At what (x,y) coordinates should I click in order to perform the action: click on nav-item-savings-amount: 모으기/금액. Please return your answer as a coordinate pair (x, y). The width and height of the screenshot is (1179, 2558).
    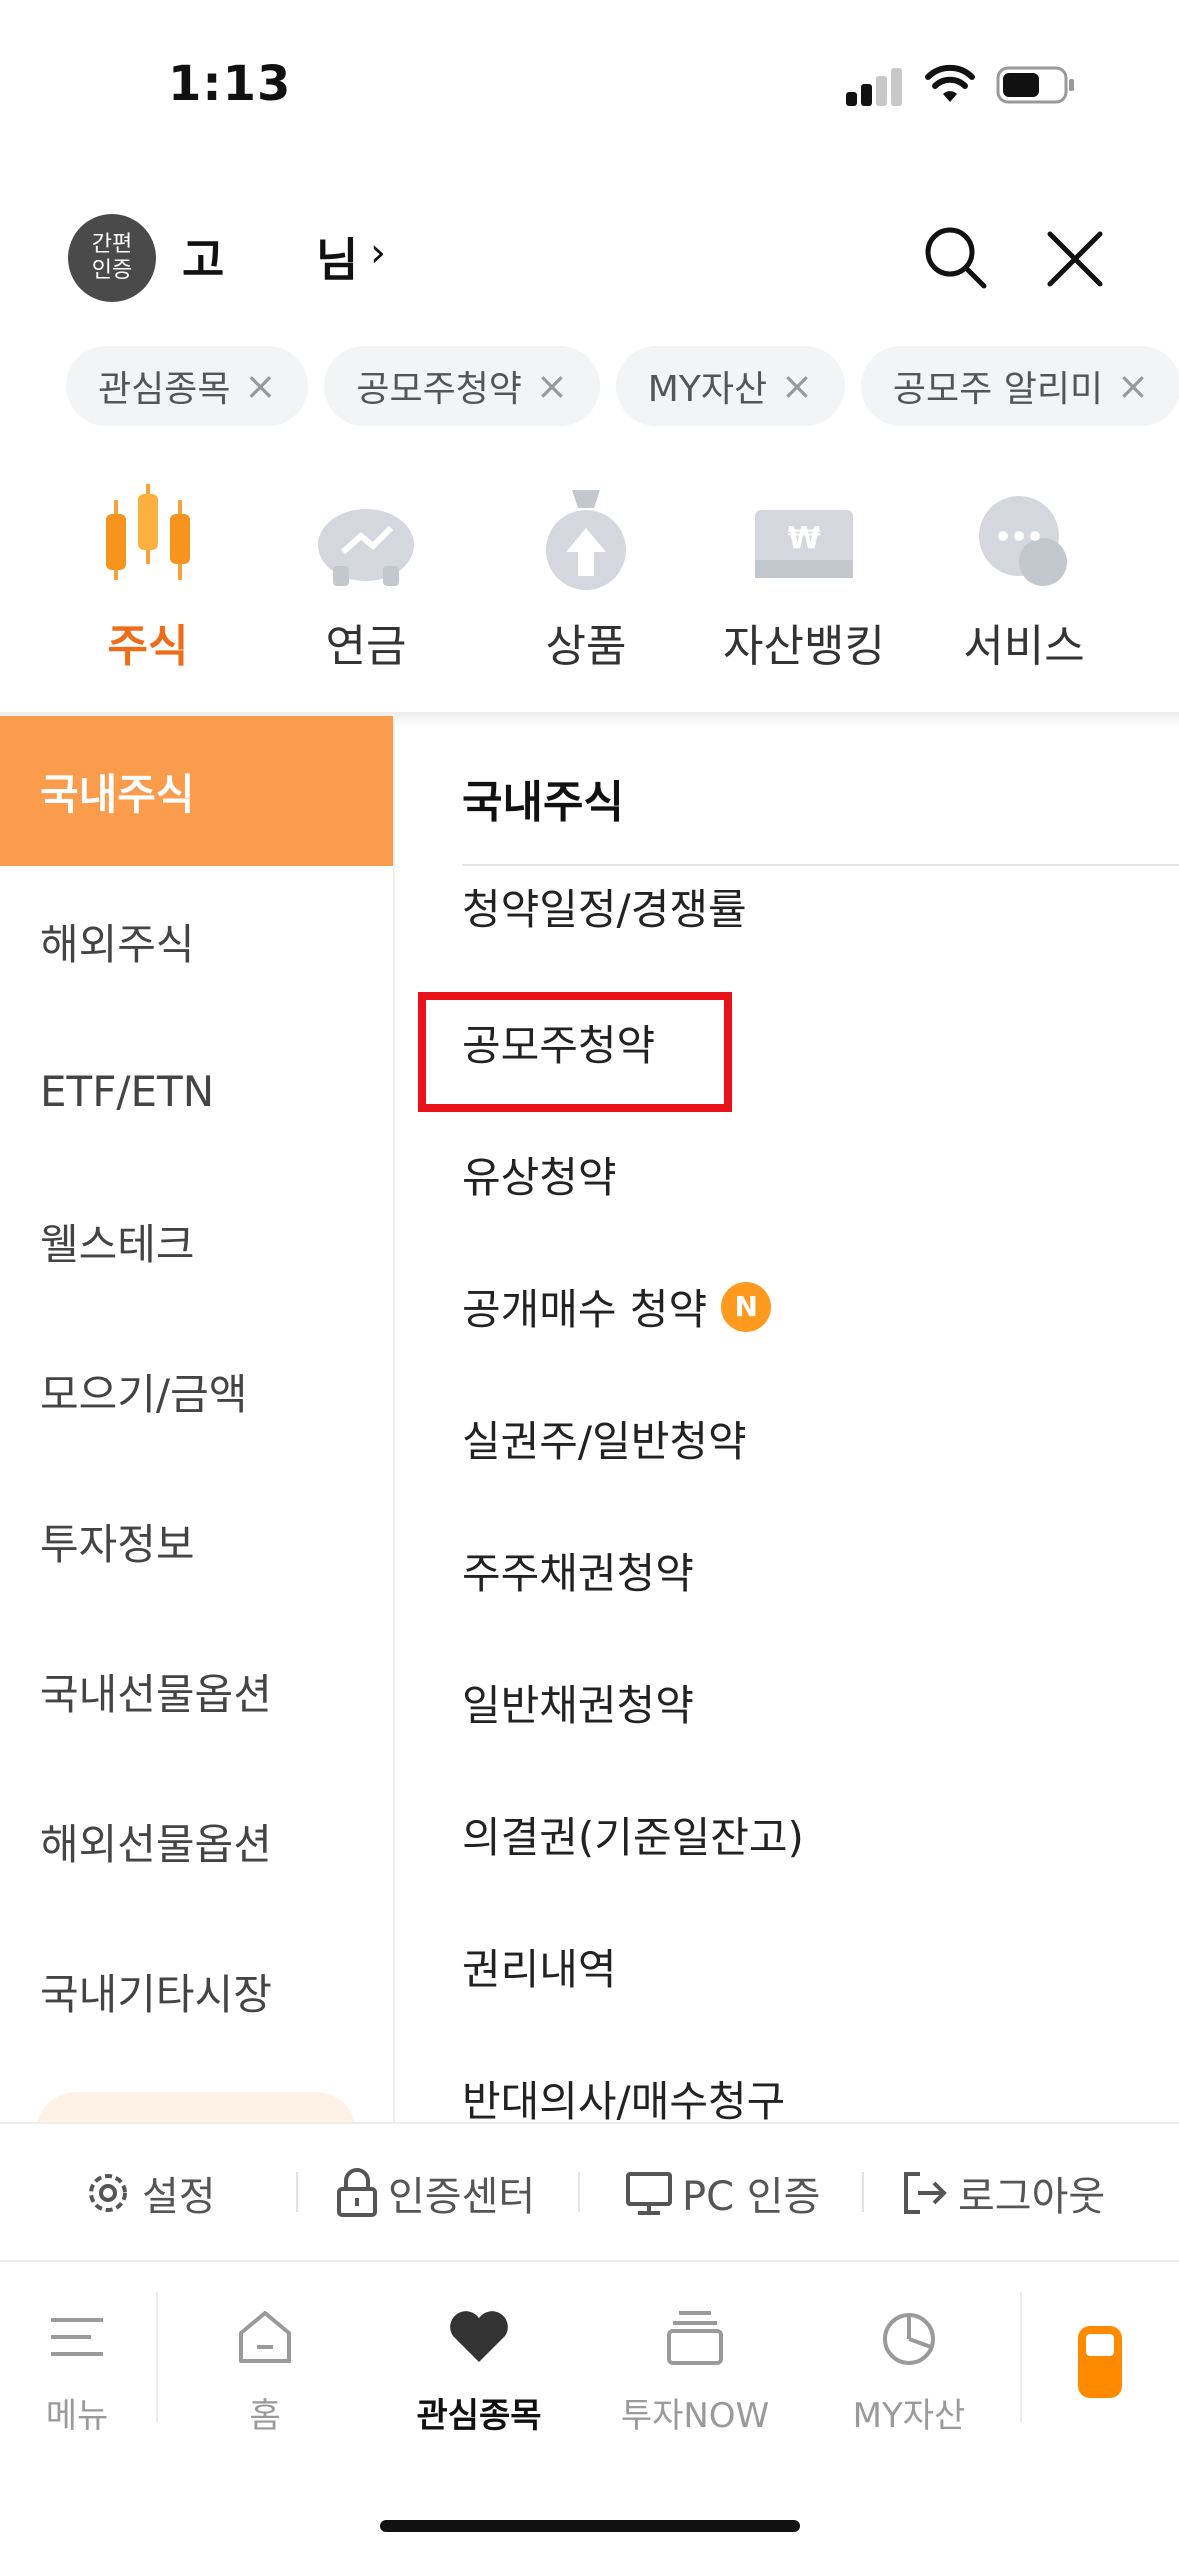
    Looking at the image, I should click on (196, 1391).